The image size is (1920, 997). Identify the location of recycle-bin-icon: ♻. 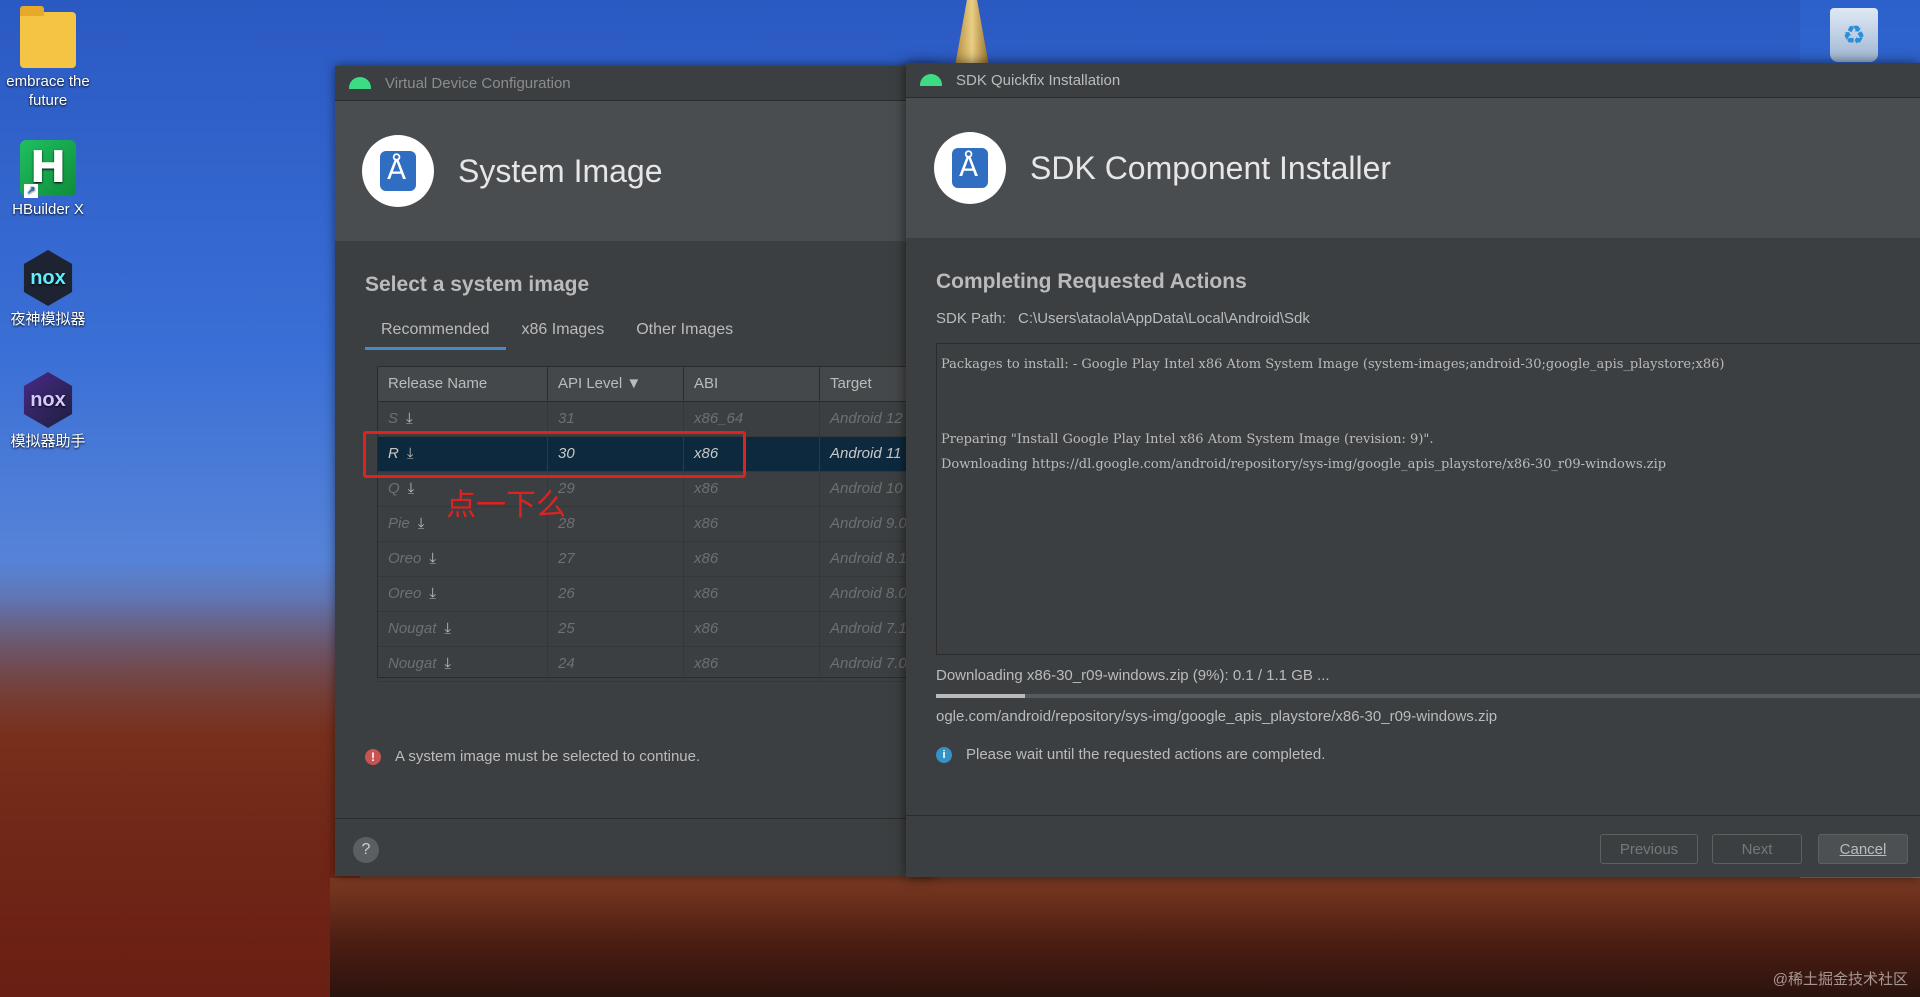
(1854, 35).